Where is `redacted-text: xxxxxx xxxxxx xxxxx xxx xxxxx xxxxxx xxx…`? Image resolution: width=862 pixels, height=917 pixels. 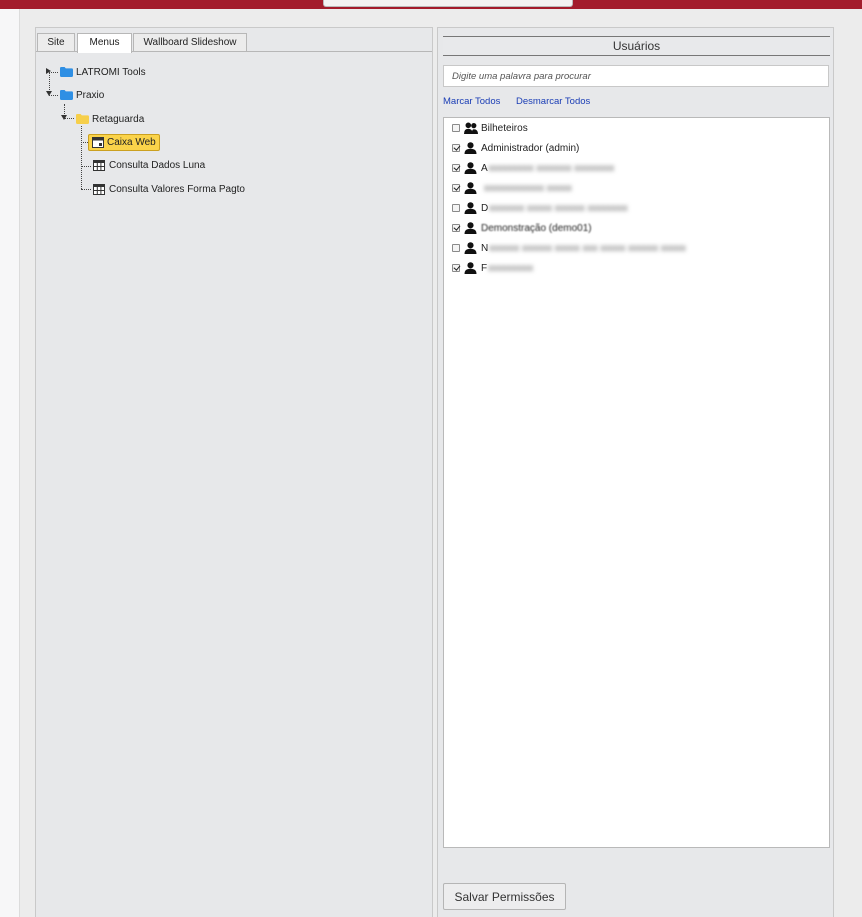 redacted-text: xxxxxx xxxxxx xxxxx xxx xxxxx xxxxxx xxx… is located at coordinates (587, 248).